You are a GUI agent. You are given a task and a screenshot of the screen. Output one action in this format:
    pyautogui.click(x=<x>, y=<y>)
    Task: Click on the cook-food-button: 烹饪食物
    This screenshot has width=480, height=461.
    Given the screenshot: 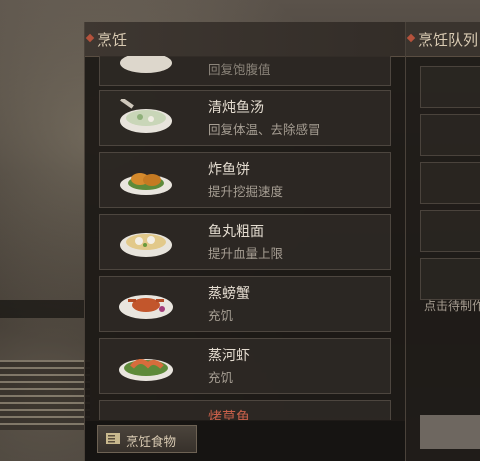 What is the action you would take?
    pyautogui.click(x=147, y=439)
    